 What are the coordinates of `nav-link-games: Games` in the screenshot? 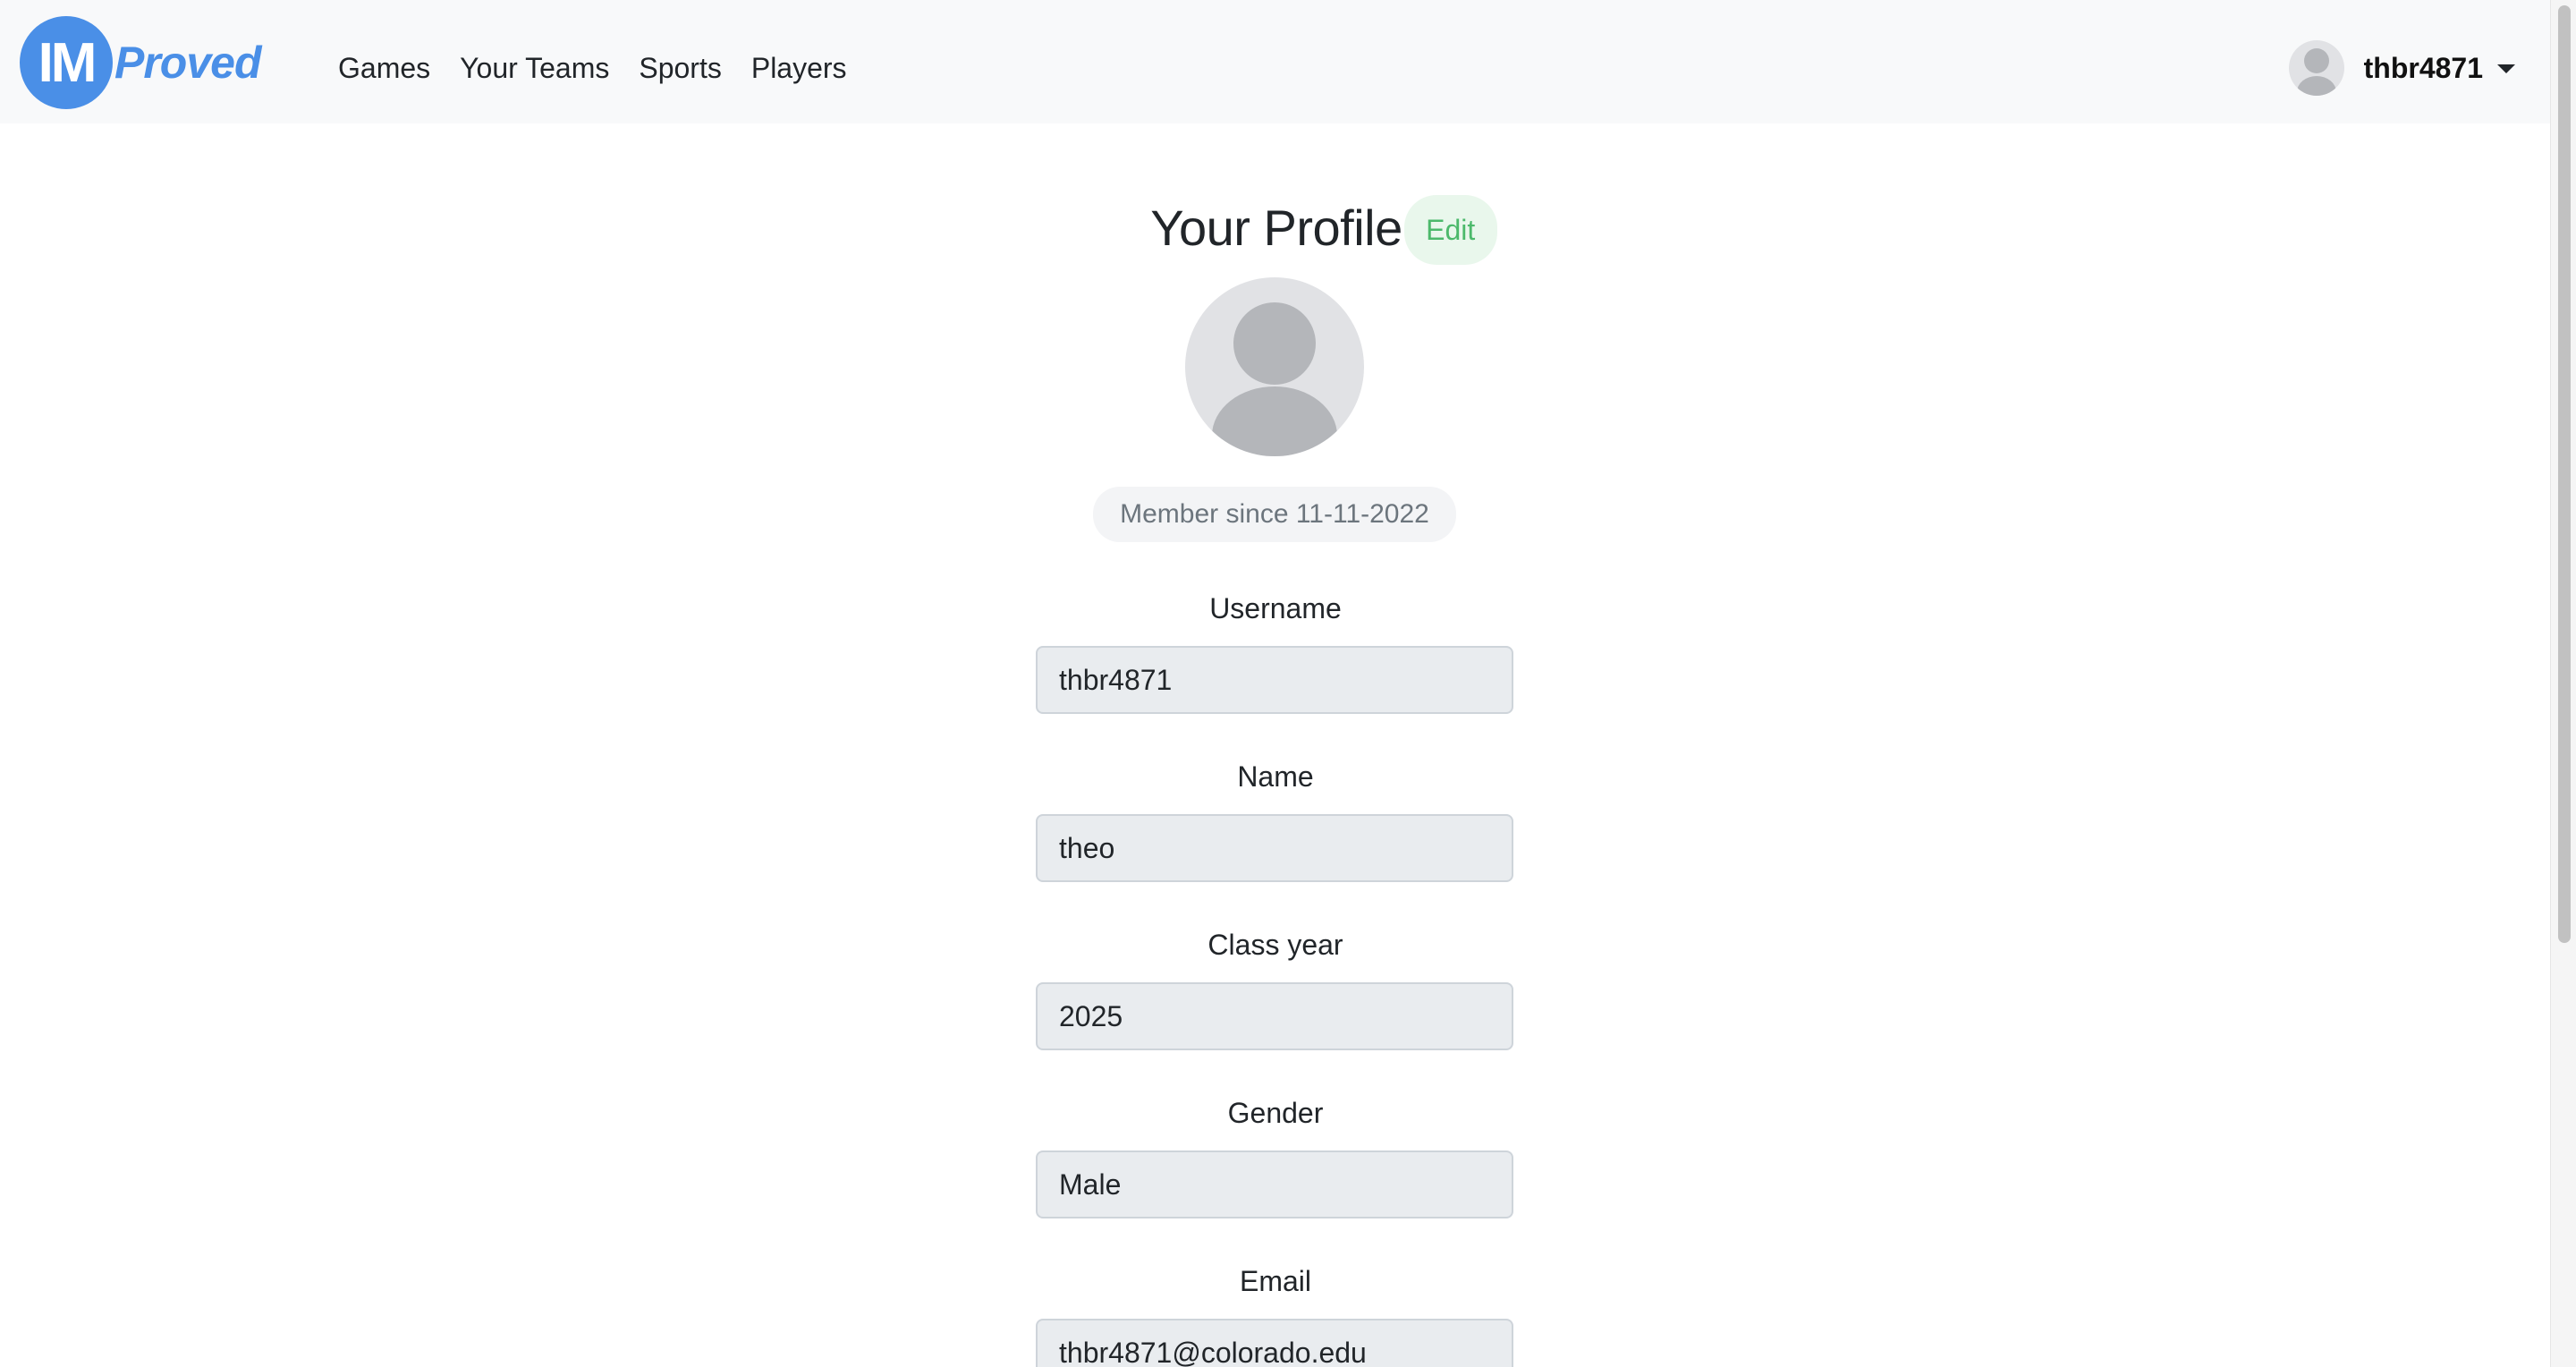 It's located at (384, 68).